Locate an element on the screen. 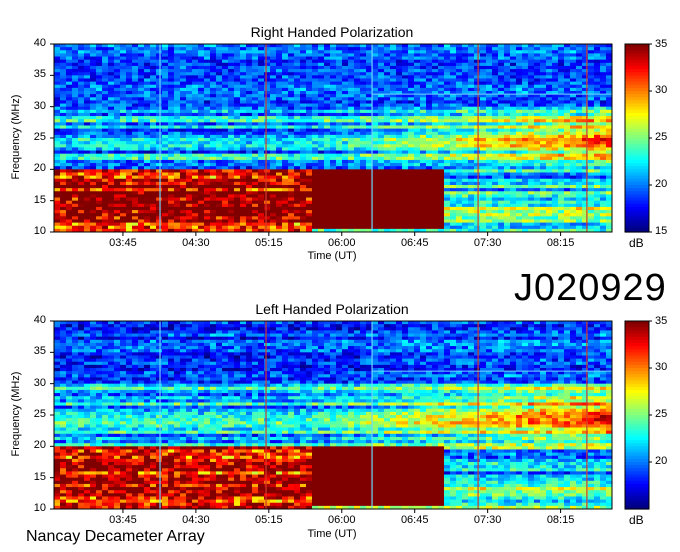  y-axis-label-top: Frequency (MHz) is located at coordinates (16, 137).